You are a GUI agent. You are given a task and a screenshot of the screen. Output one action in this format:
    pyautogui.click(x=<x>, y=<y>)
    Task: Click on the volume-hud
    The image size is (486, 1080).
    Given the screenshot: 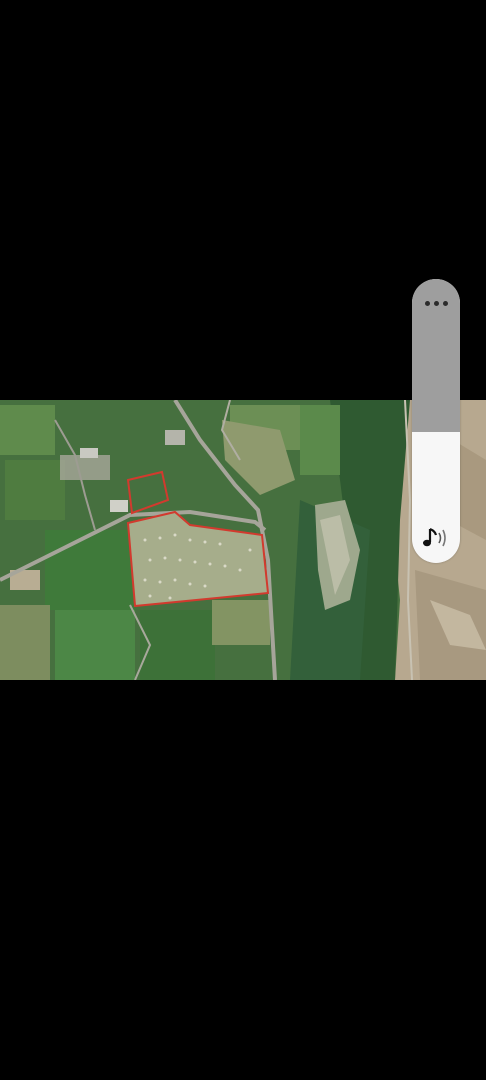 What is the action you would take?
    pyautogui.click(x=436, y=421)
    